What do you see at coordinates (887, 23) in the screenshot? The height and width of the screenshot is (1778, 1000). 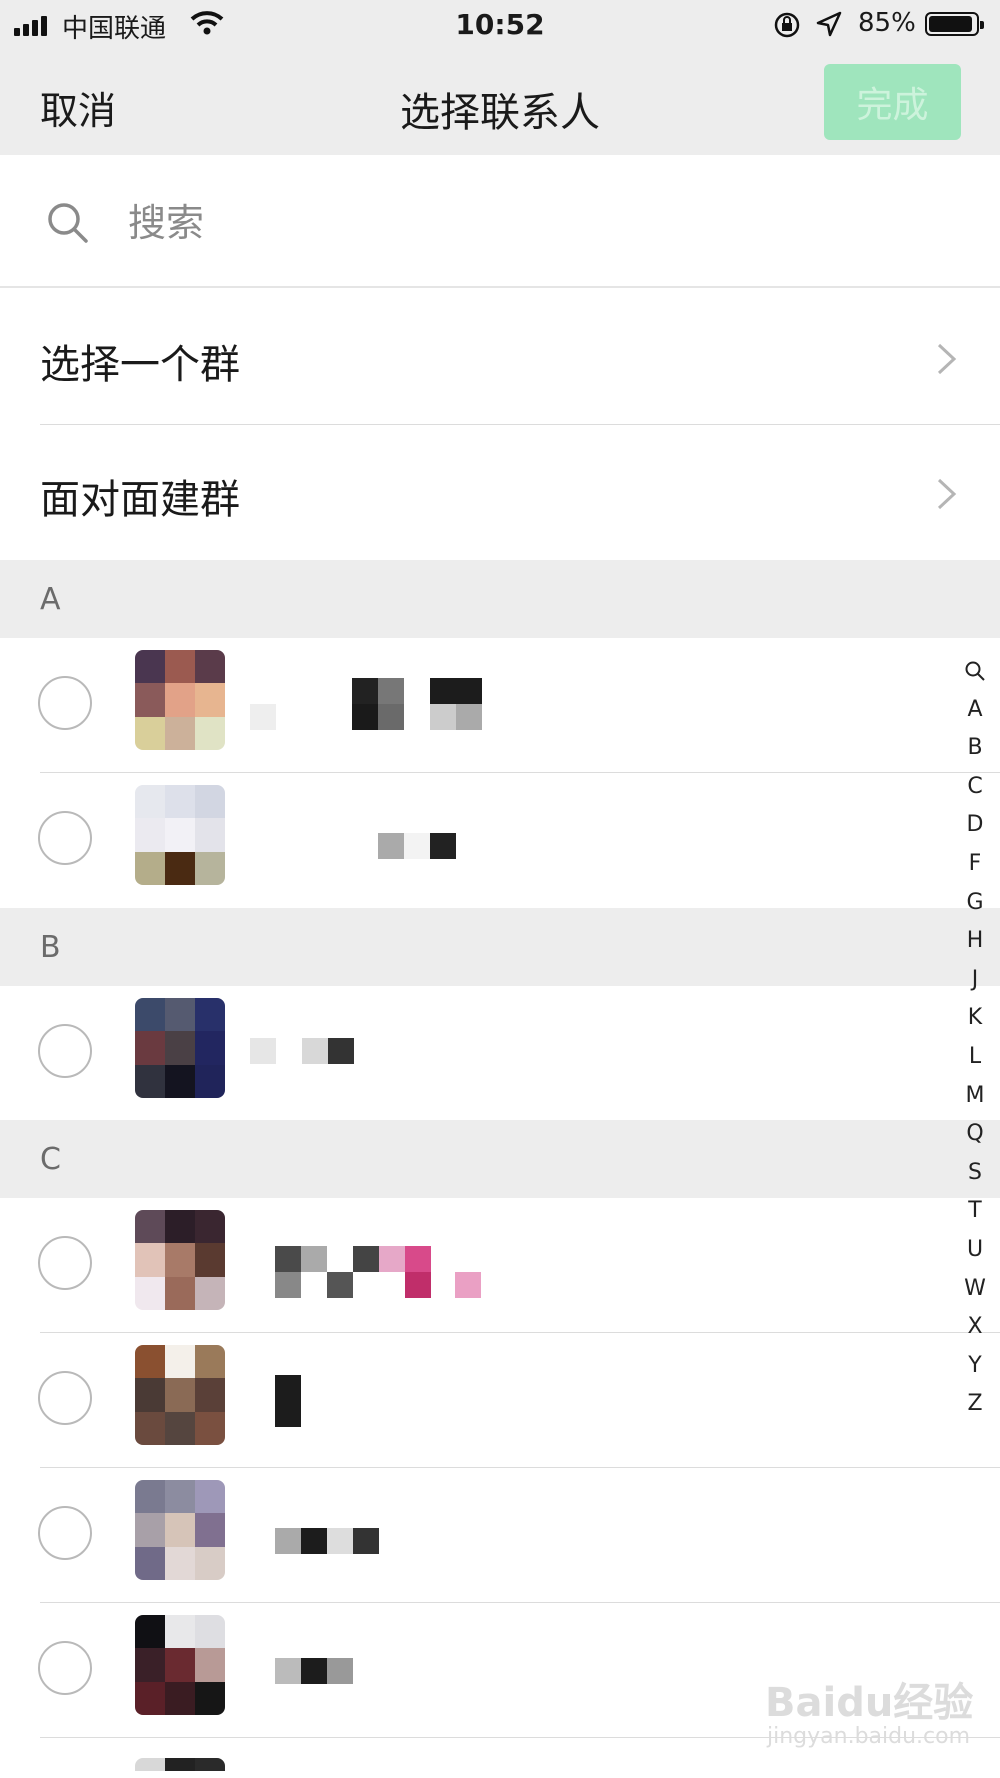 I see `battery-percent: 85%` at bounding box center [887, 23].